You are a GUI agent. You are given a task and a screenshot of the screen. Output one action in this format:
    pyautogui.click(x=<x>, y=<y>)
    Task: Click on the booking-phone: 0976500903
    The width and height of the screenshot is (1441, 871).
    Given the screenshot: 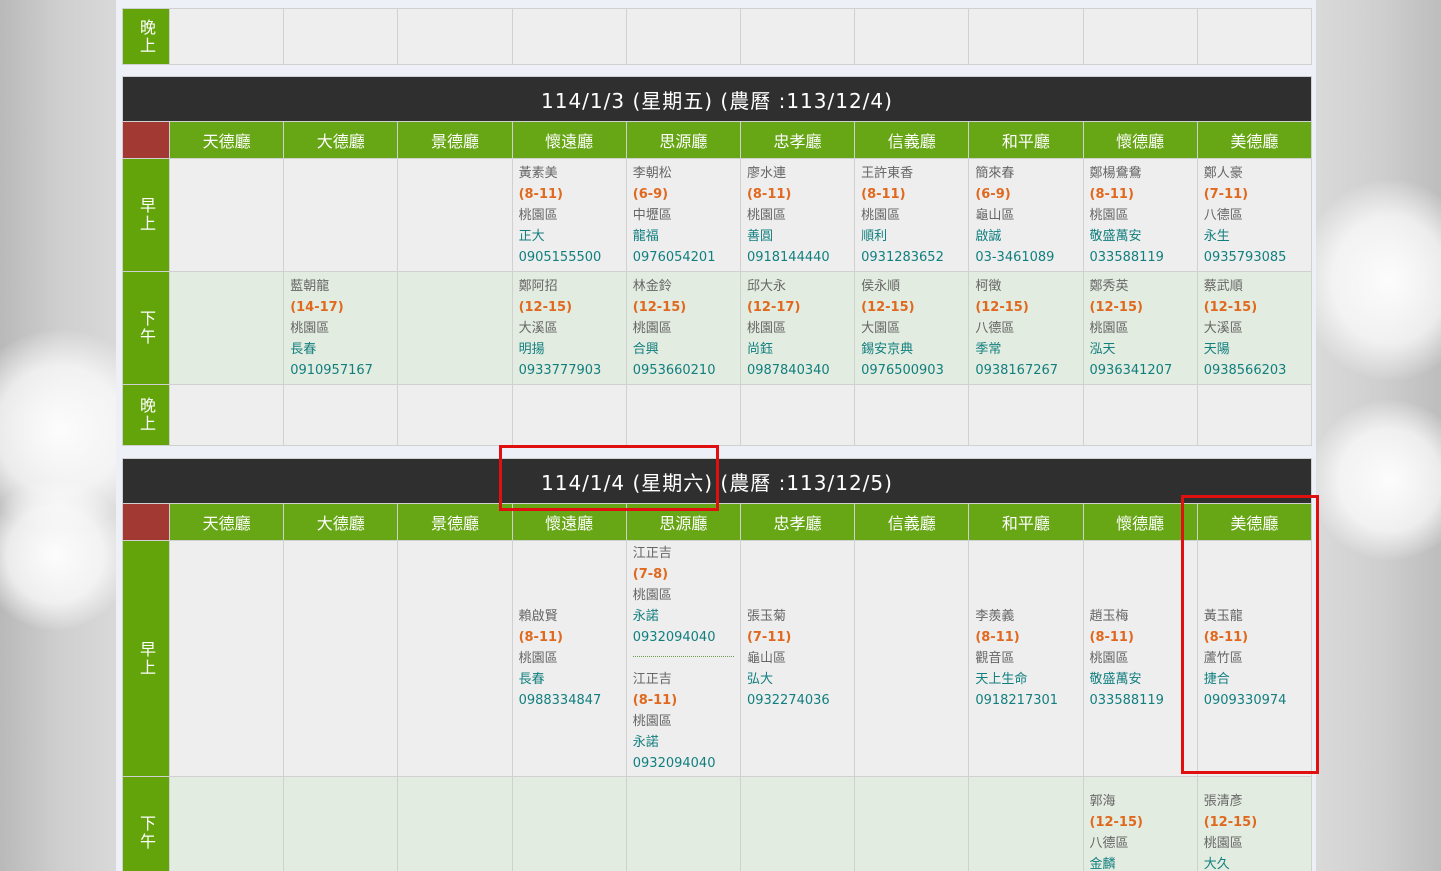 What is the action you would take?
    pyautogui.click(x=911, y=370)
    